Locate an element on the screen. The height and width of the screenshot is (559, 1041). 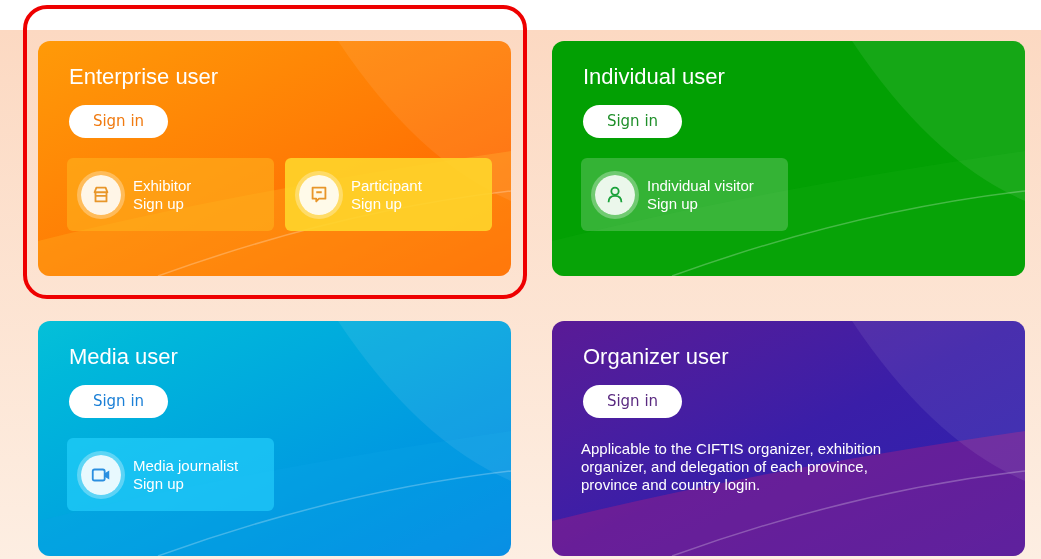
tile-label: Media journalist is located at coordinates (186, 465).